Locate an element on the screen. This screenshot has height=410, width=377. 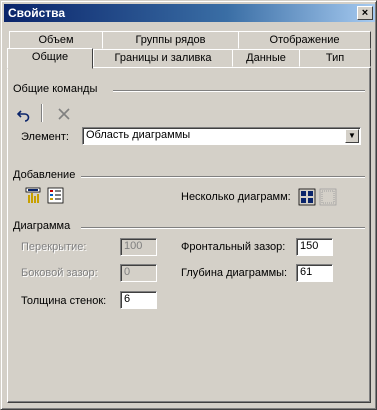
chart-depth-label: Глубина диаграммы: is located at coordinates (234, 273).